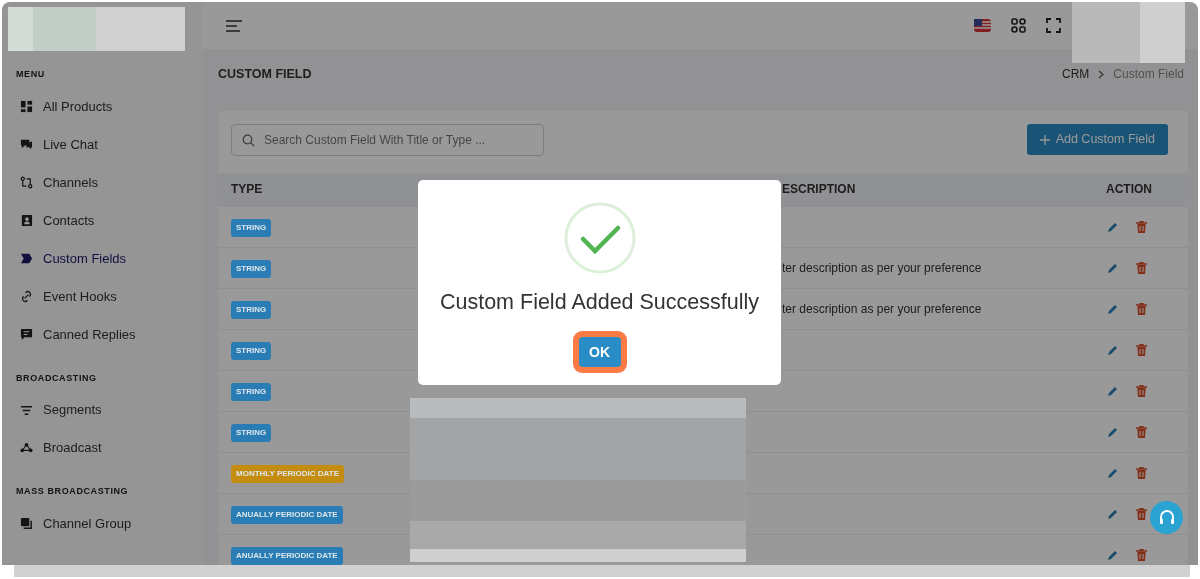  What do you see at coordinates (102, 296) in the screenshot?
I see `sidebar-item: Event Hooks` at bounding box center [102, 296].